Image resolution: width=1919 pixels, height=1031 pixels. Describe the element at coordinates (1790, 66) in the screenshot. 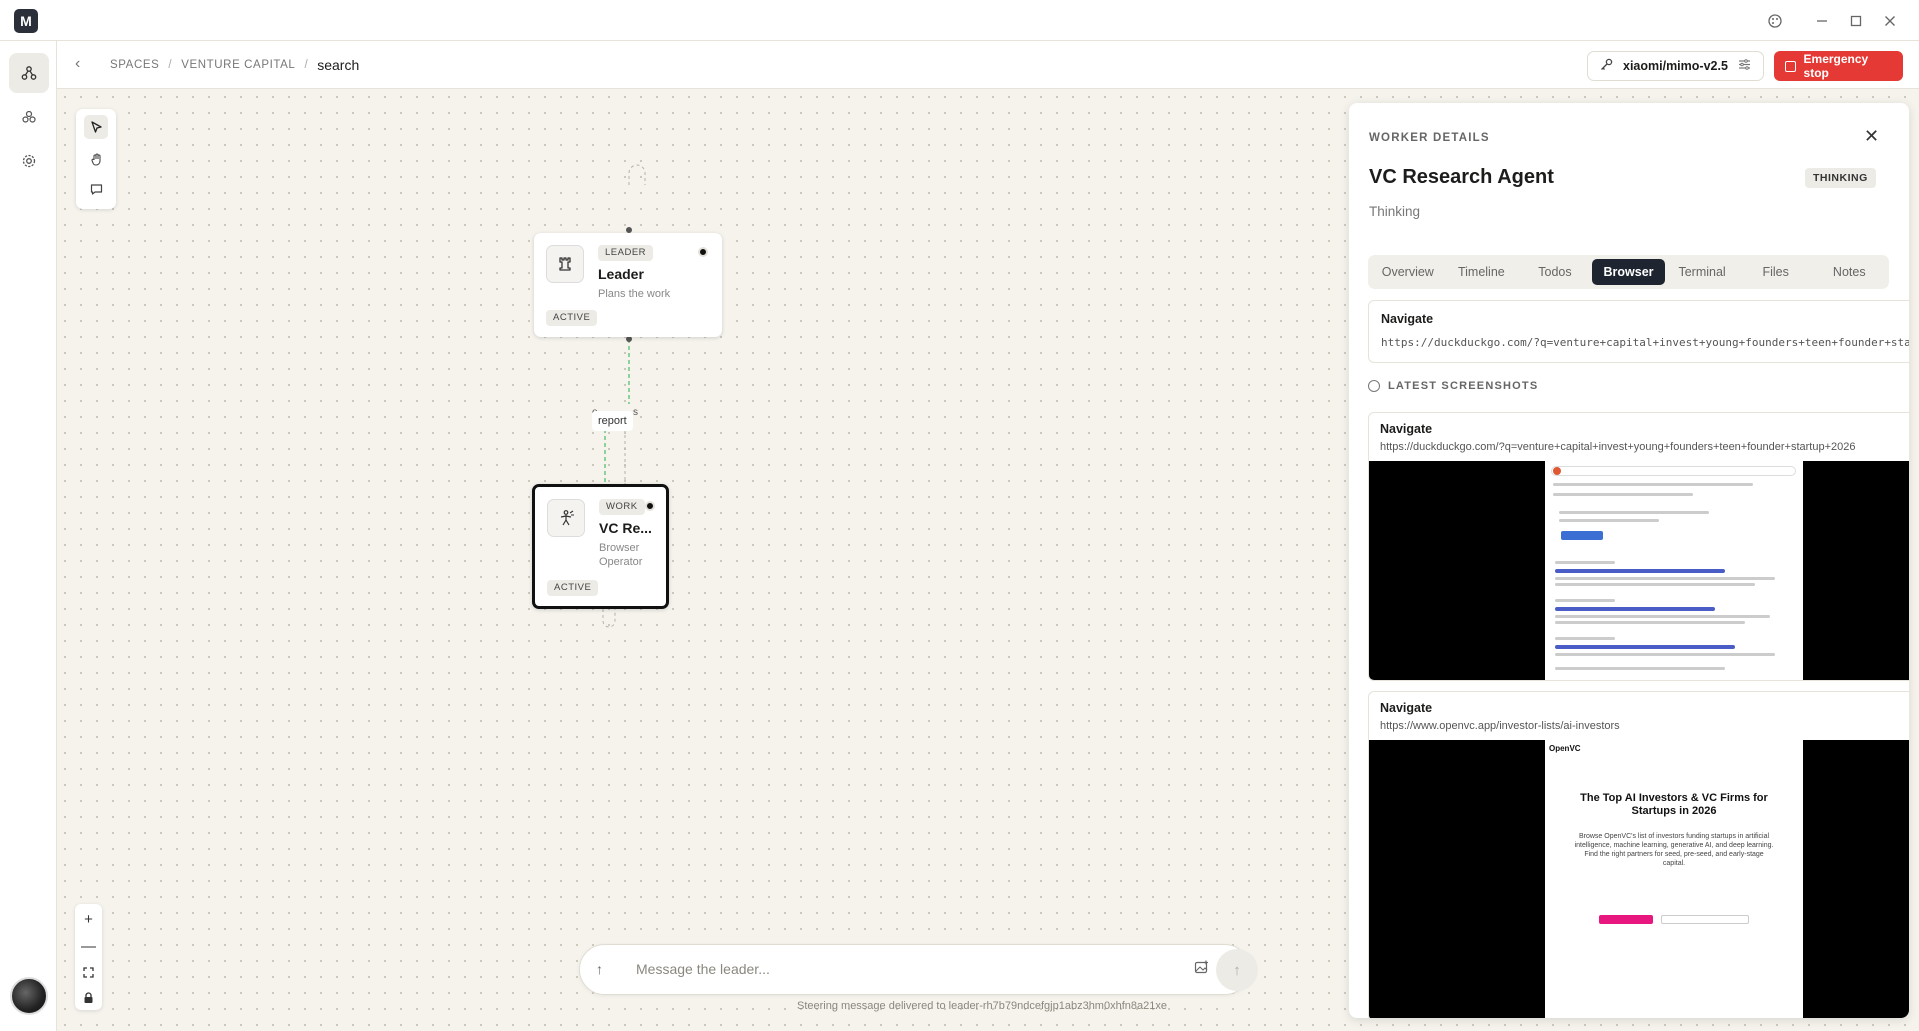

I see `stop-icon` at that location.